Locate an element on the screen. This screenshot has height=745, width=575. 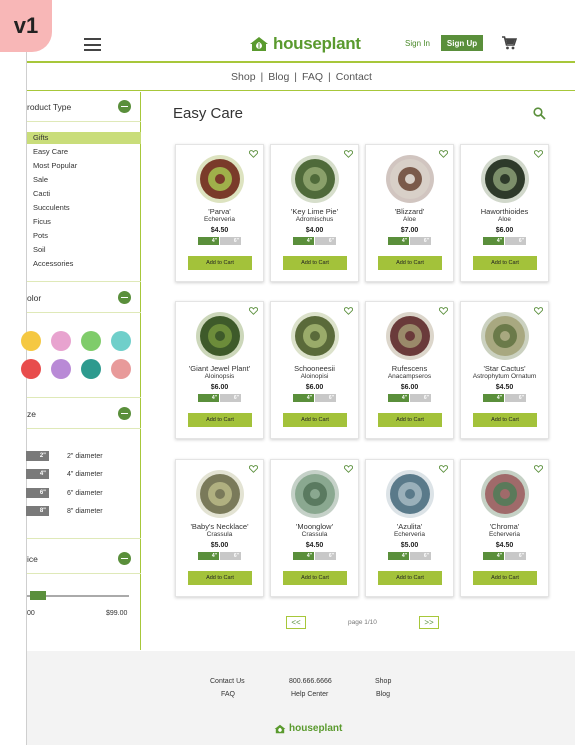
product-name: 'Key Lime Pie' is located at coordinates (314, 211).